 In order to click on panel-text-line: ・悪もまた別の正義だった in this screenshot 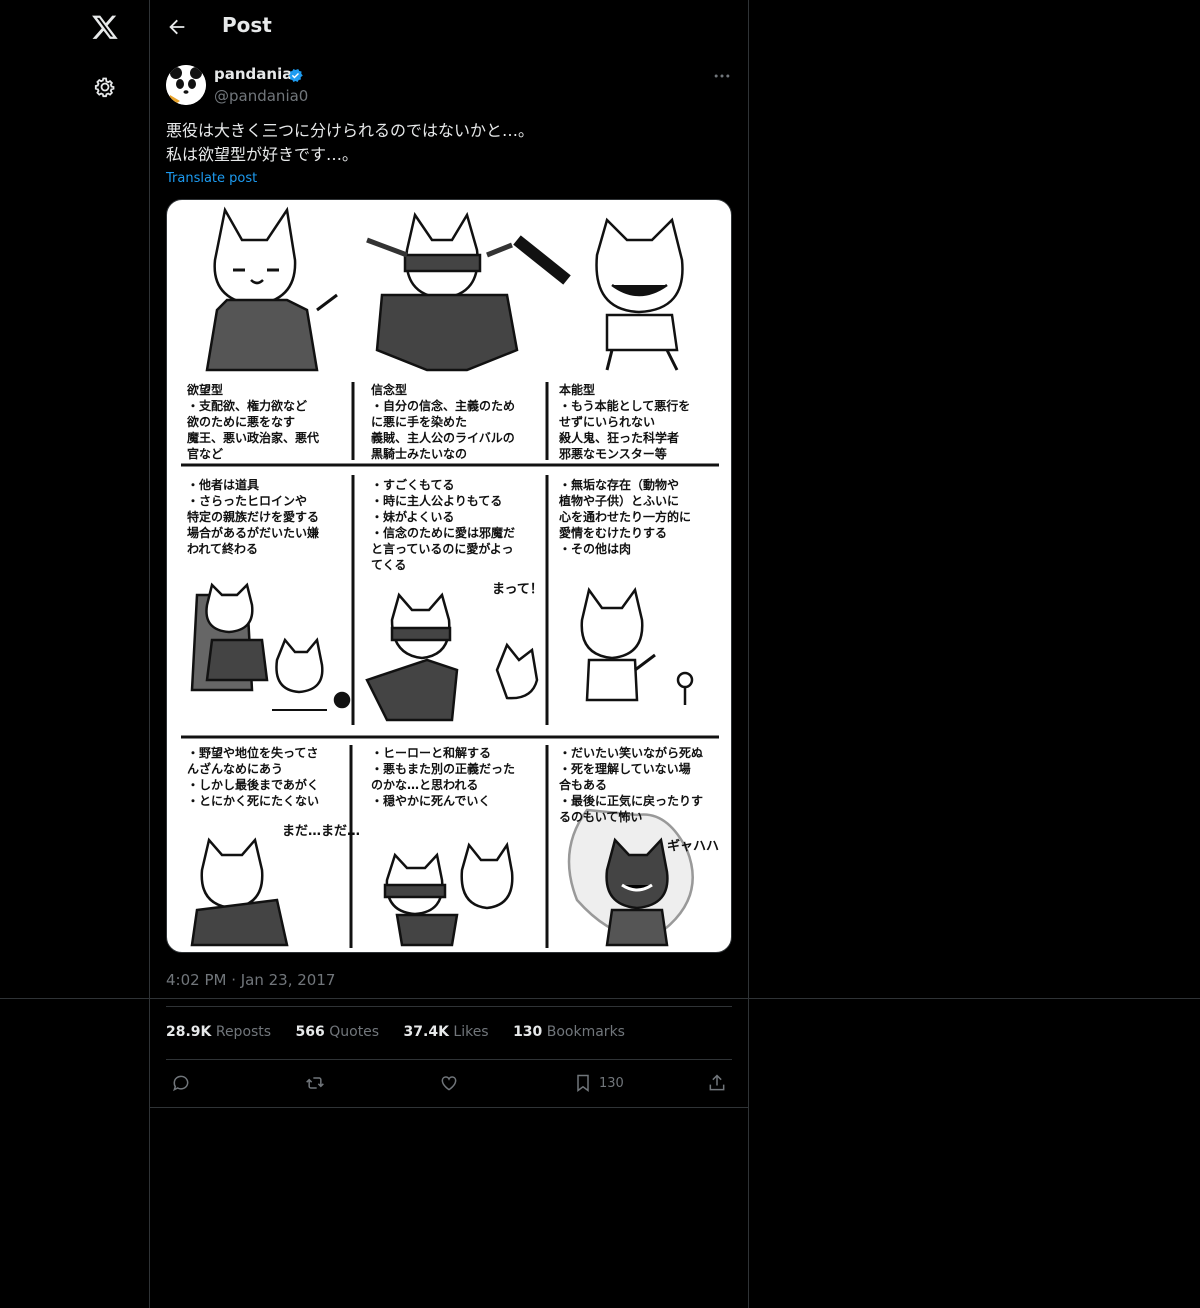, I will do `click(443, 769)`.